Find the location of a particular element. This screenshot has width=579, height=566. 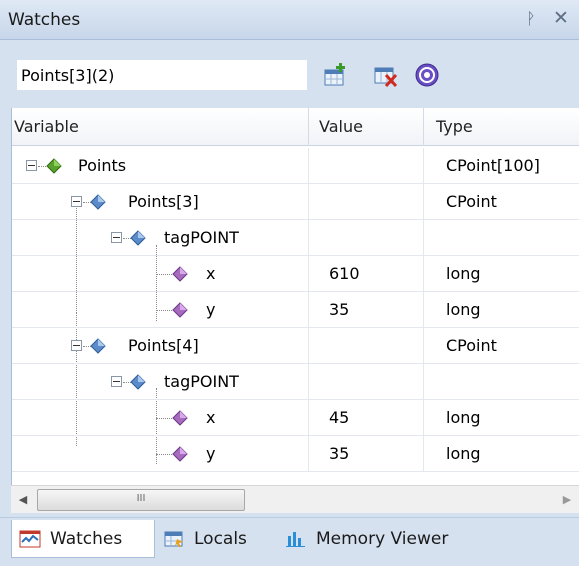

variable-name: Points[3] is located at coordinates (163, 201).